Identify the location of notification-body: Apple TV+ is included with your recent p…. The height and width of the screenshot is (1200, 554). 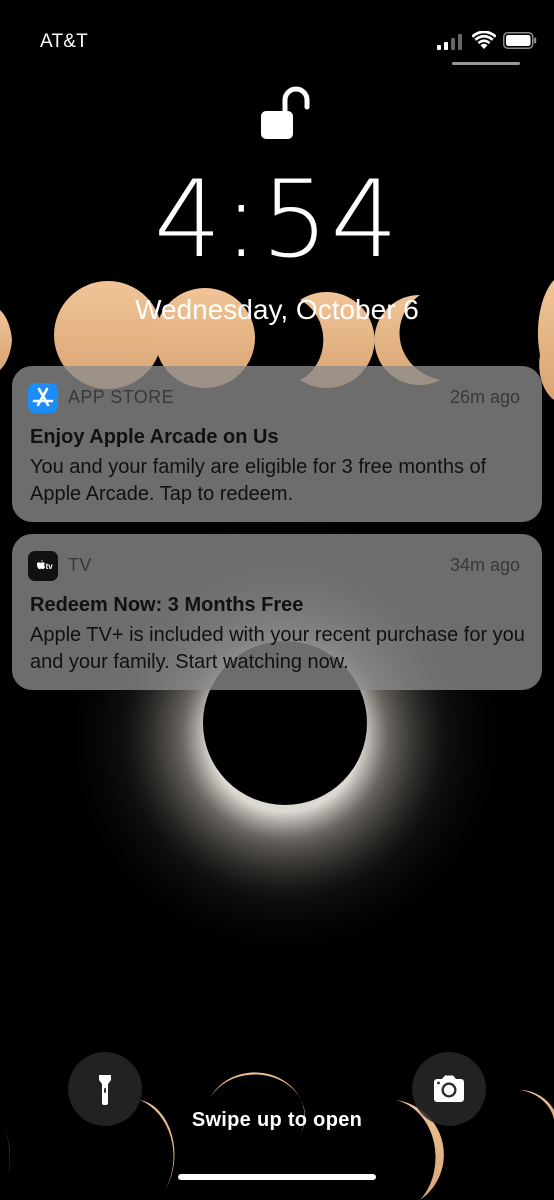
(277, 648).